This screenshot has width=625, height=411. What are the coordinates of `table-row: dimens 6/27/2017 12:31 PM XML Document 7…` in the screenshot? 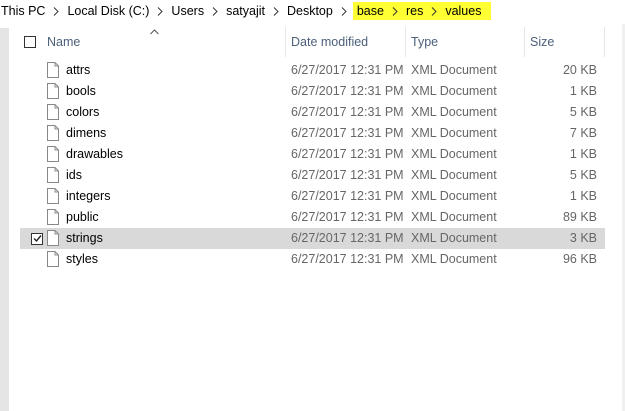 It's located at (312, 133).